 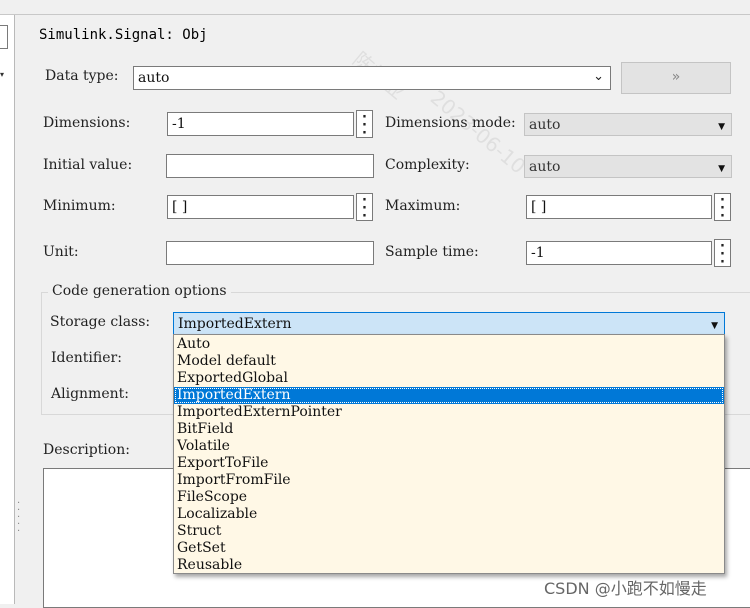 I want to click on dropdown-option: BitField, so click(x=449, y=429).